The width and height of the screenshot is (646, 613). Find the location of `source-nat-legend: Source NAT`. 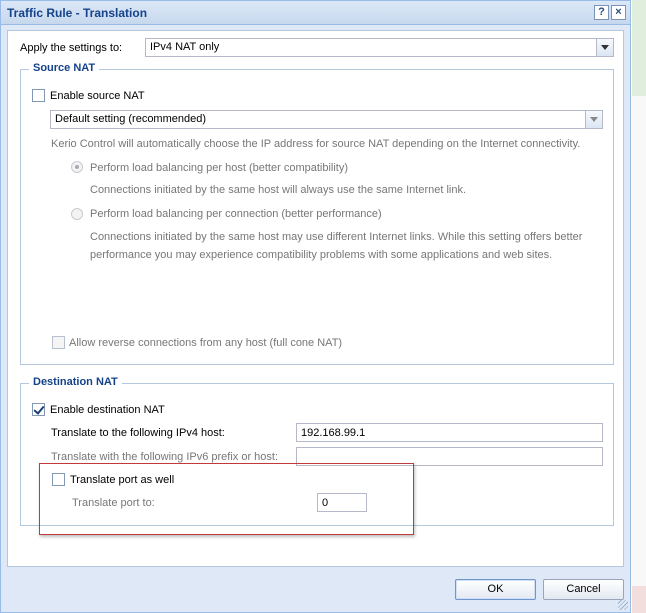

source-nat-legend: Source NAT is located at coordinates (64, 68).